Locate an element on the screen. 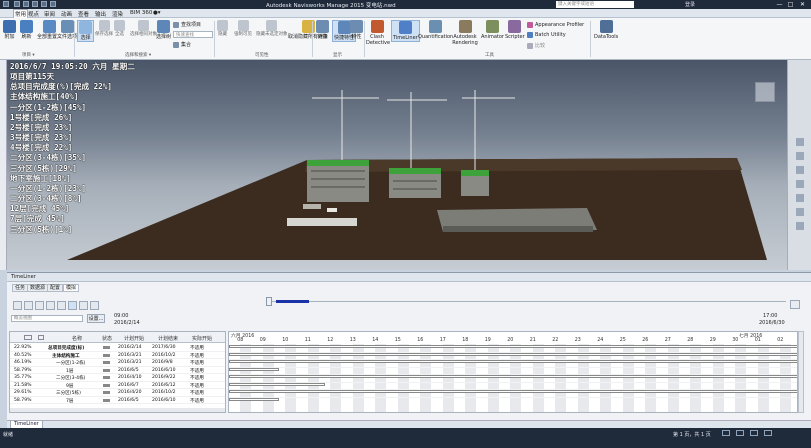 Image resolution: width=811 pixels, height=448 pixels. orbit-icon is located at coordinates (800, 184).